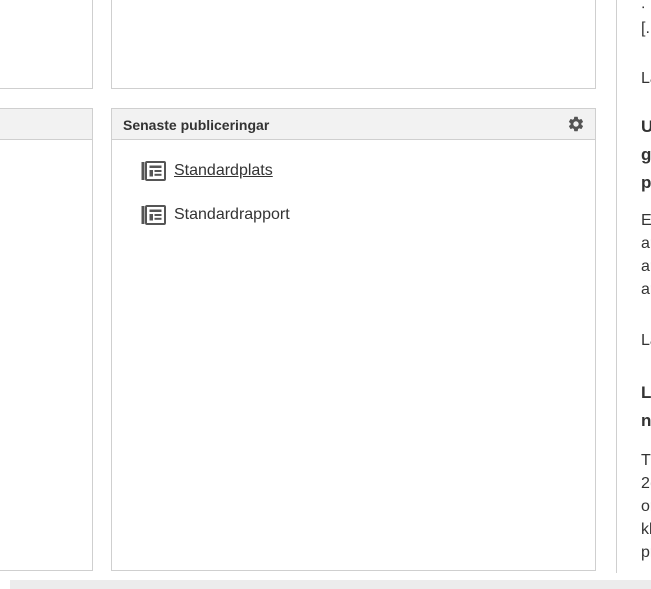  Describe the element at coordinates (46, 339) in the screenshot. I see `left-bottom-panel` at that location.